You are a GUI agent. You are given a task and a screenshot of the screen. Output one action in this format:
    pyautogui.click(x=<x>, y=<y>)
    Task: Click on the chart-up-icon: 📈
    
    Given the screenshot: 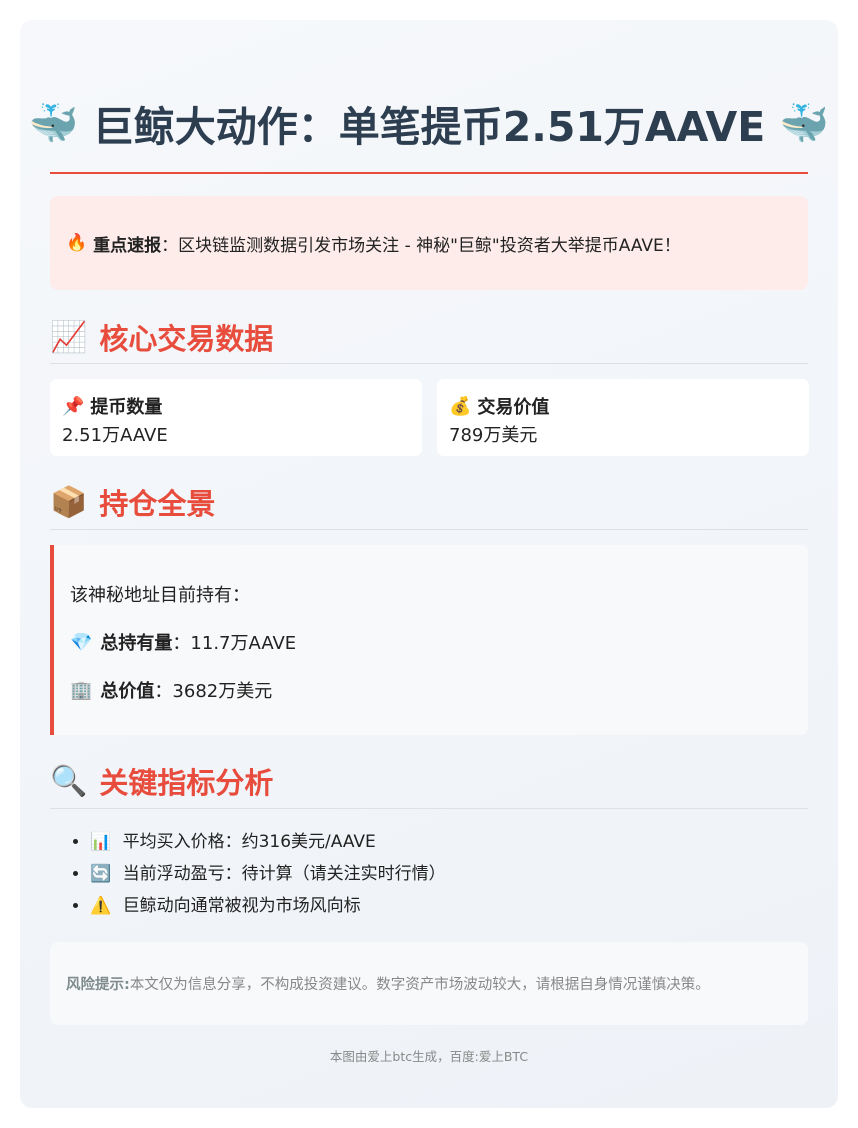 What is the action you would take?
    pyautogui.click(x=69, y=337)
    